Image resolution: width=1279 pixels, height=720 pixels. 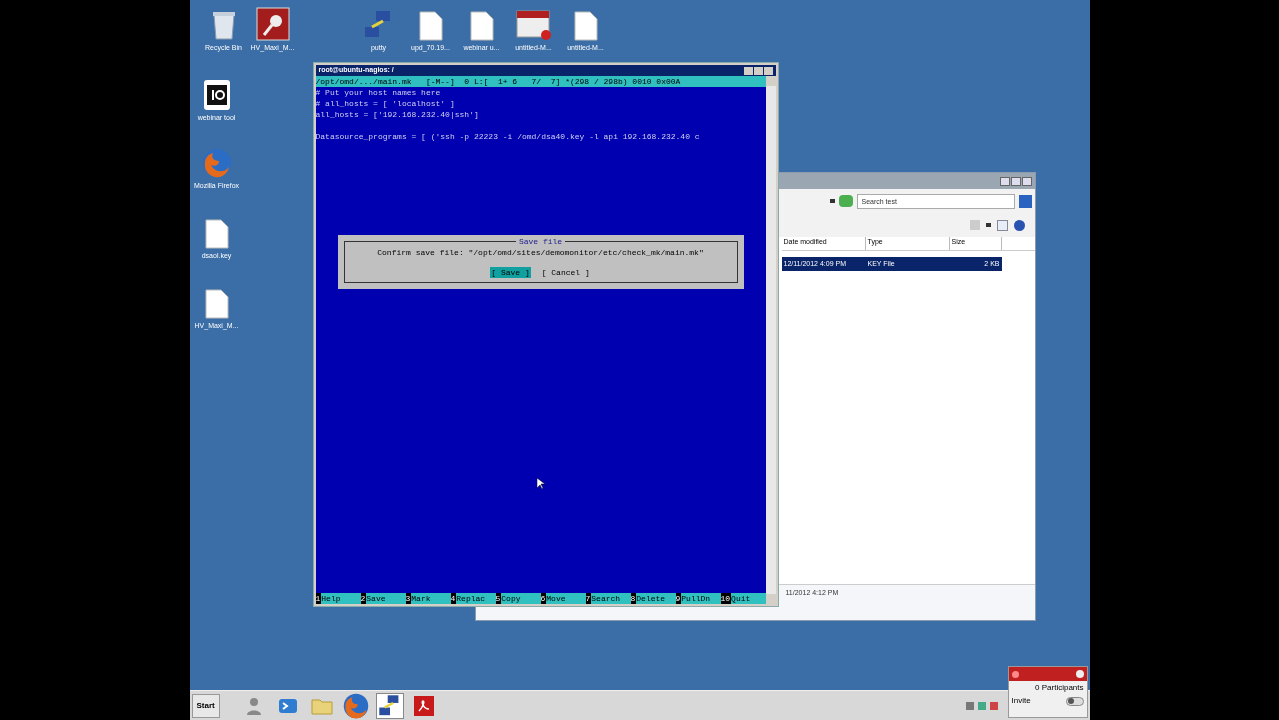 I want to click on firefox-icon, so click(x=216, y=163).